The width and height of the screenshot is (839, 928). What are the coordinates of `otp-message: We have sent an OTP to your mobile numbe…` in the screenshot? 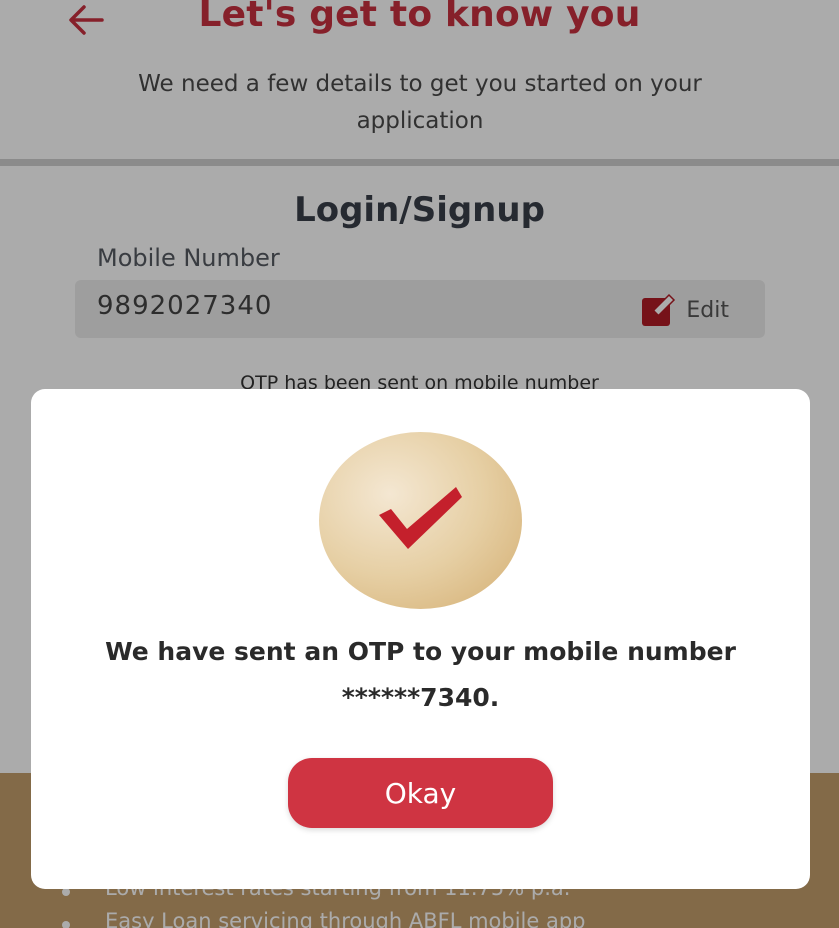 It's located at (420, 675).